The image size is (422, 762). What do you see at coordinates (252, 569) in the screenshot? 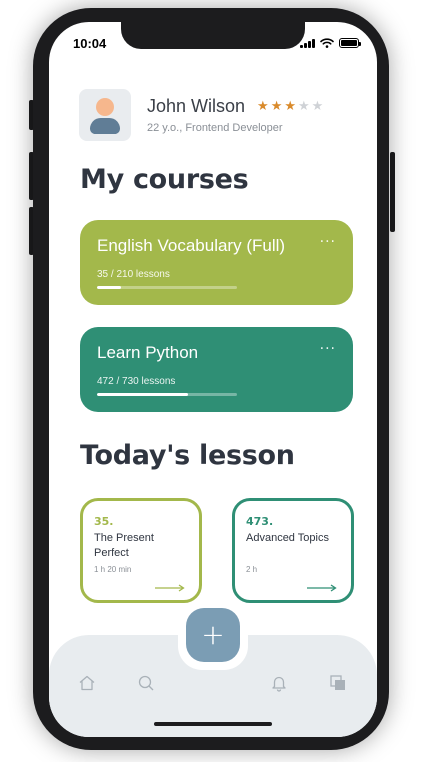
I see `lesson-duration: 2 h` at bounding box center [252, 569].